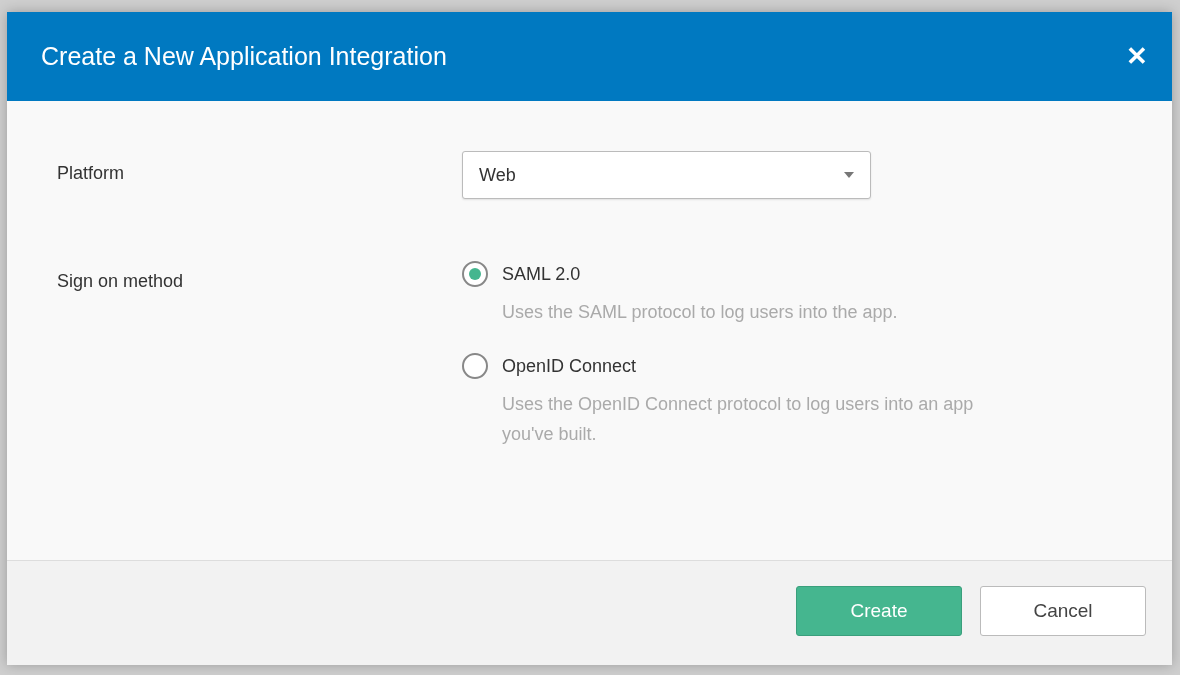  Describe the element at coordinates (700, 312) in the screenshot. I see `option-description: Uses the SAML protocol to log users into the app.` at that location.